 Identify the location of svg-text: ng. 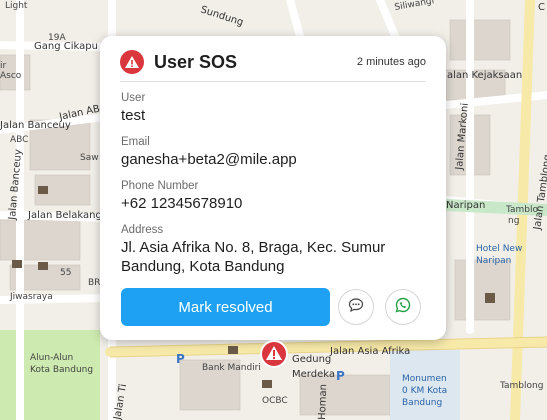
(513, 221).